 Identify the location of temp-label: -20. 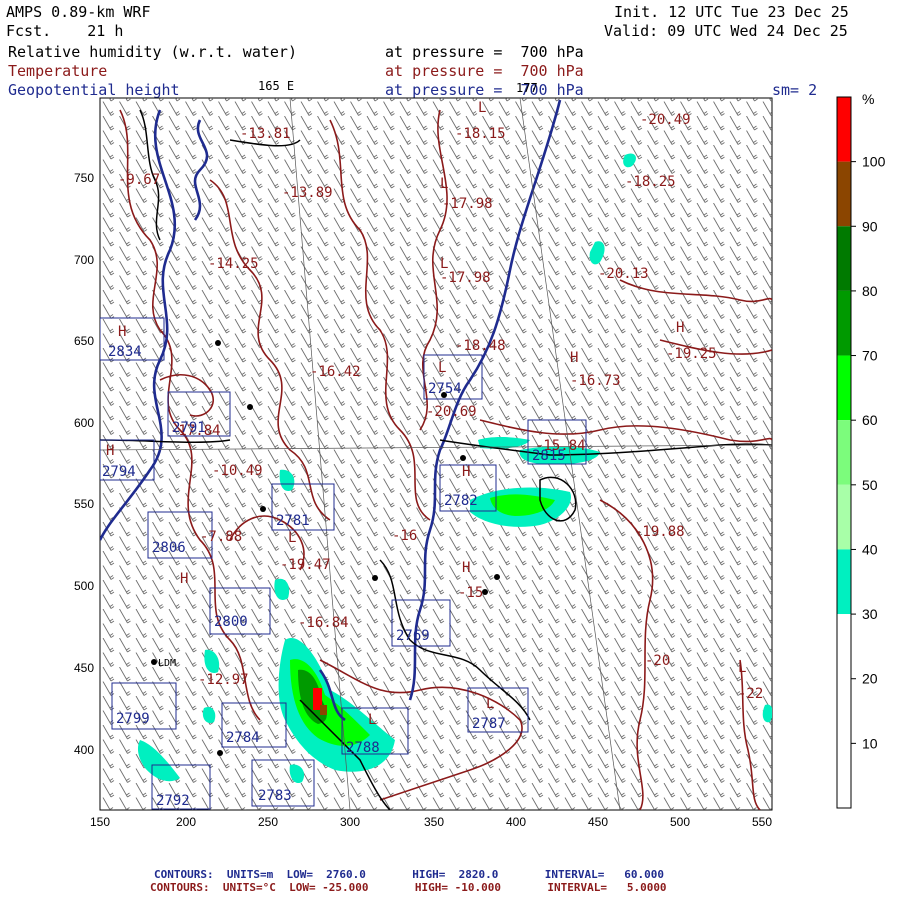
(657, 661).